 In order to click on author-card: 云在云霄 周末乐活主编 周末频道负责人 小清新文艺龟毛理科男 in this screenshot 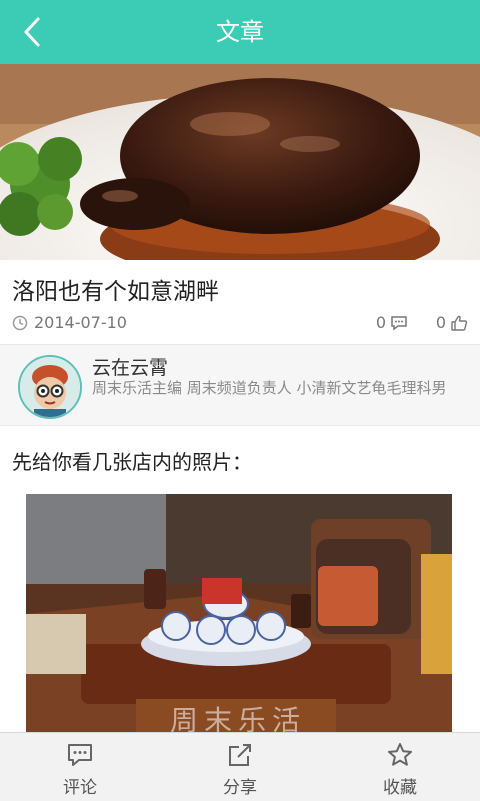, I will do `click(240, 385)`.